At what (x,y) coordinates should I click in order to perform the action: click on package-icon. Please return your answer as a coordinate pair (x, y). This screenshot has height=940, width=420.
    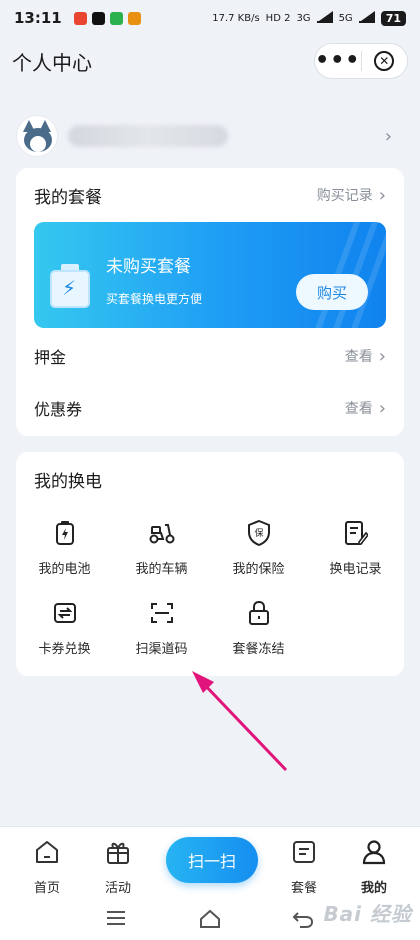
    Looking at the image, I should click on (304, 854).